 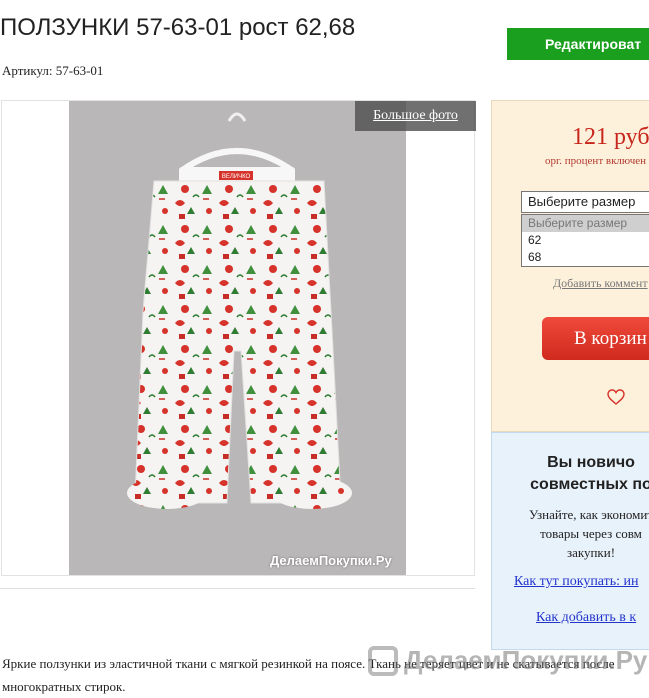 I want to click on big-photo-button: Большое фото, so click(x=415, y=116).